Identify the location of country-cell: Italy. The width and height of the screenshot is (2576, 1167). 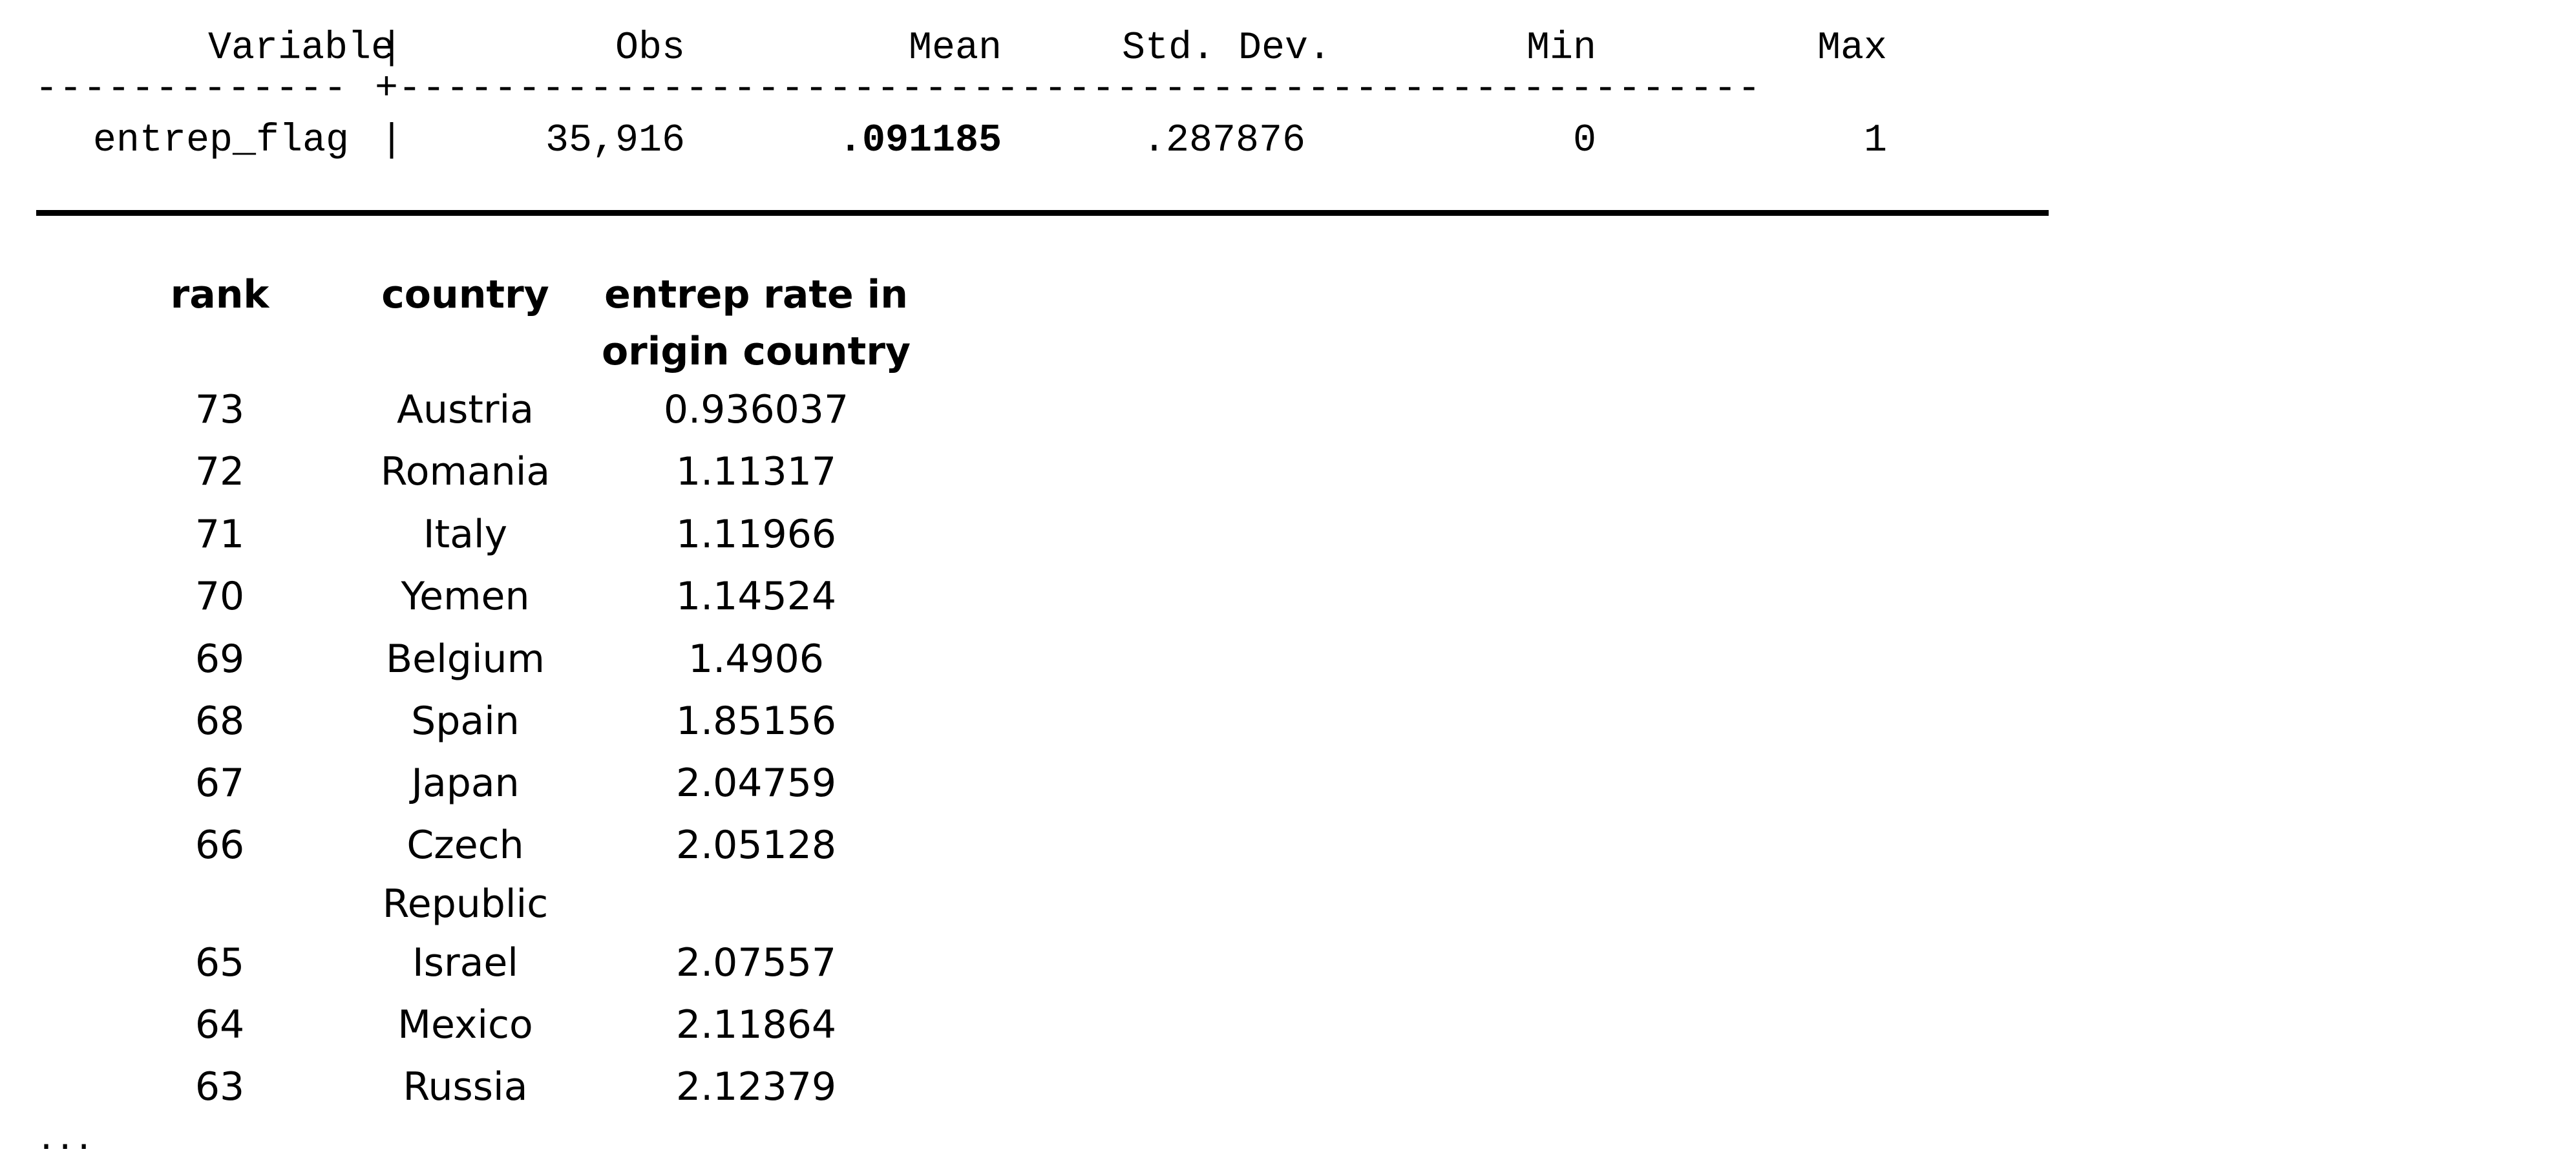
(465, 534).